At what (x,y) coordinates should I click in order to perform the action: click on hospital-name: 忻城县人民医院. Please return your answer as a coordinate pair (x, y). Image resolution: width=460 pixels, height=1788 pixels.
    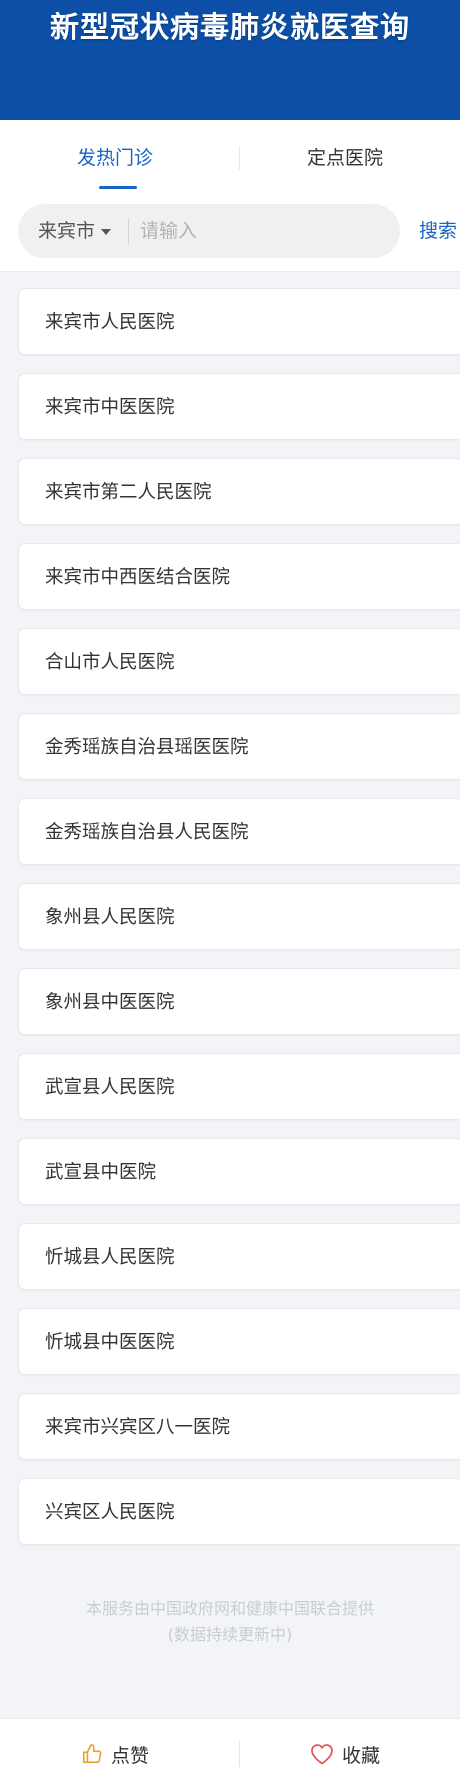
    Looking at the image, I should click on (110, 1257).